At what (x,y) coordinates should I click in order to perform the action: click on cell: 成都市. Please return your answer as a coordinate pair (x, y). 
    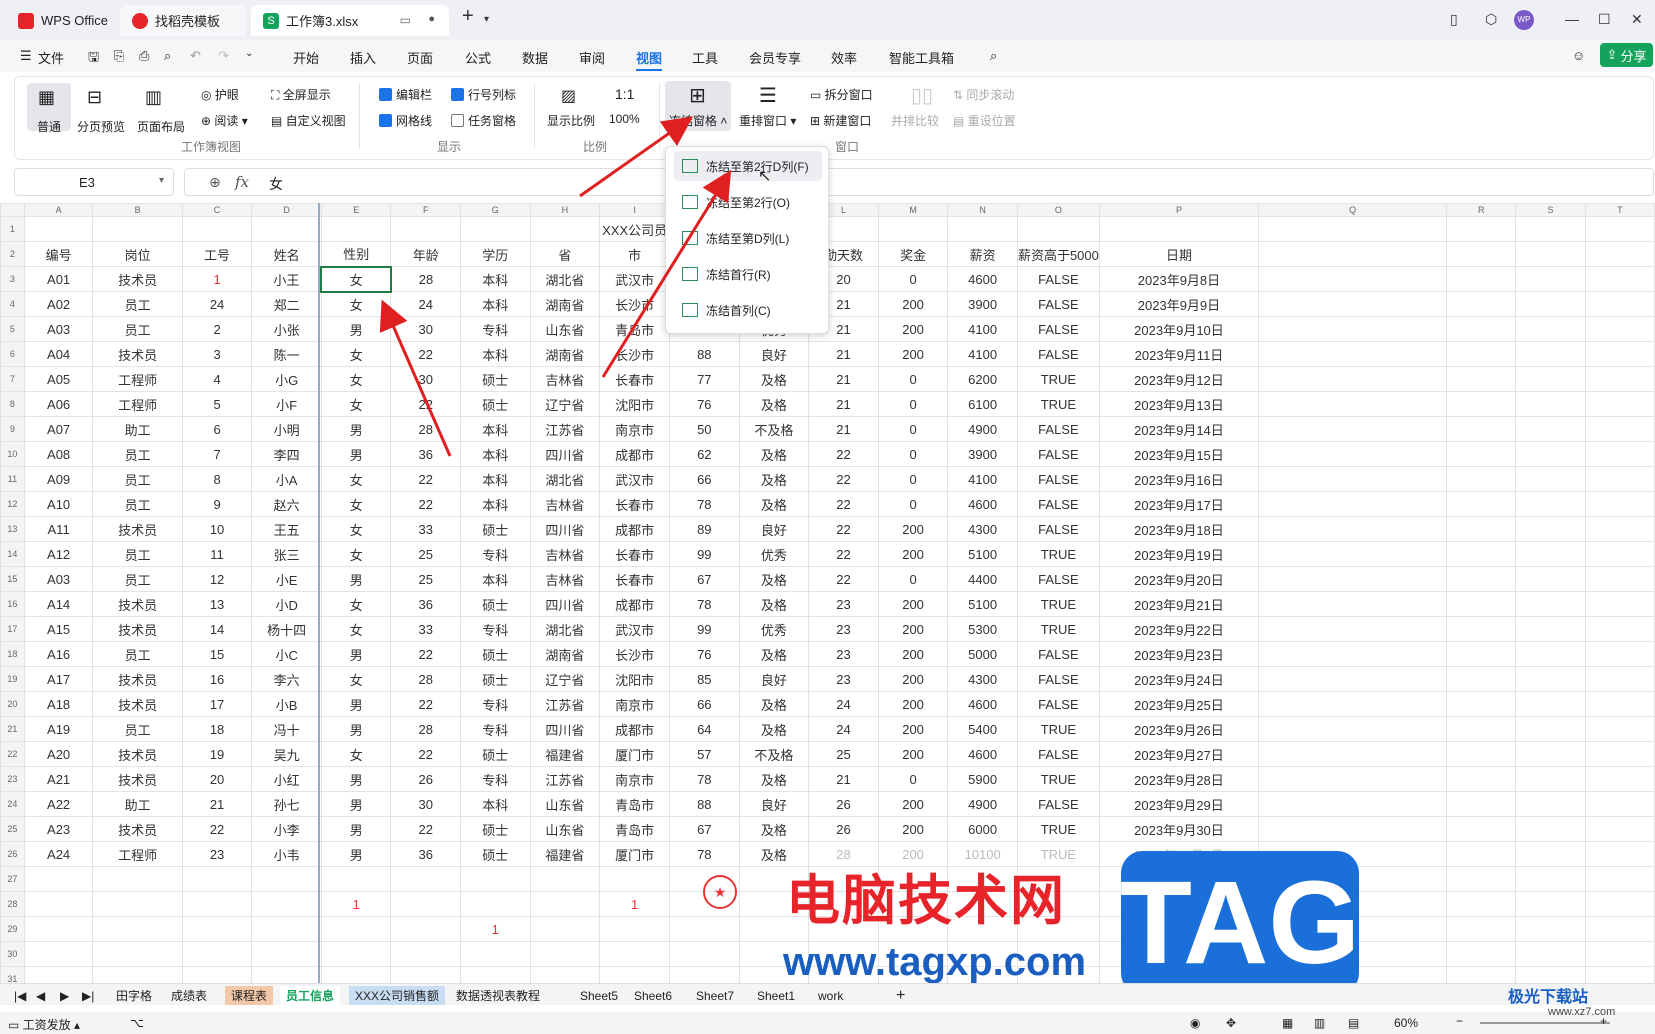
    Looking at the image, I should click on (635, 529).